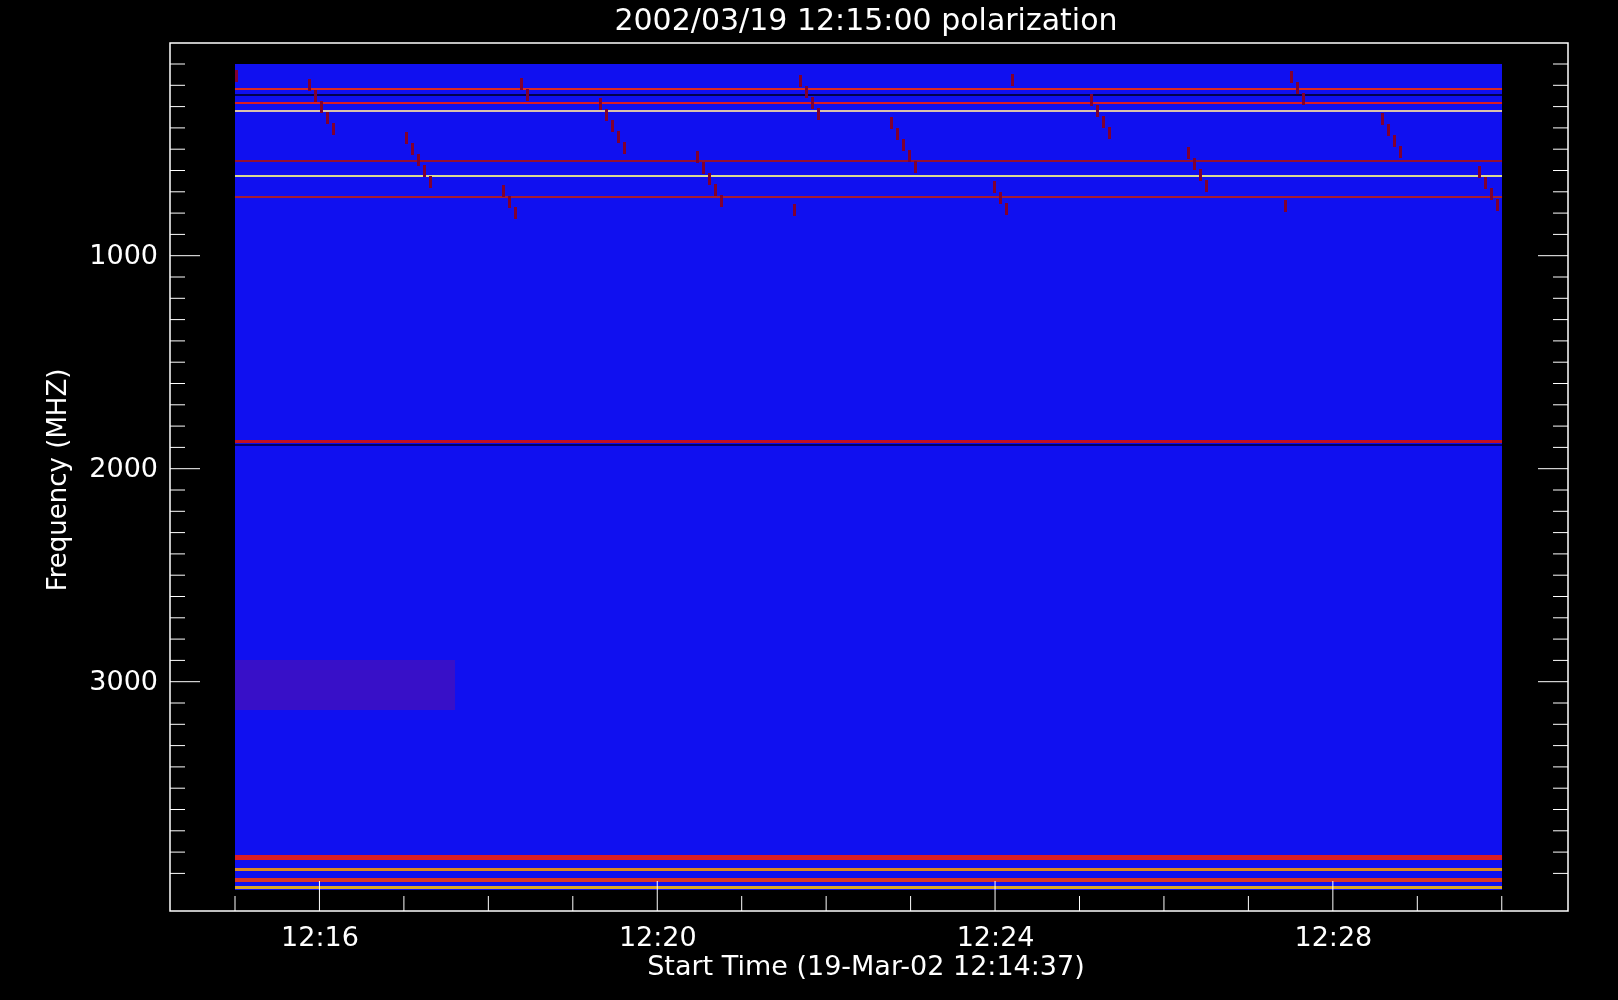 The image size is (1618, 1000). Describe the element at coordinates (123, 467) in the screenshot. I see `y-tick-label: 2000` at that location.